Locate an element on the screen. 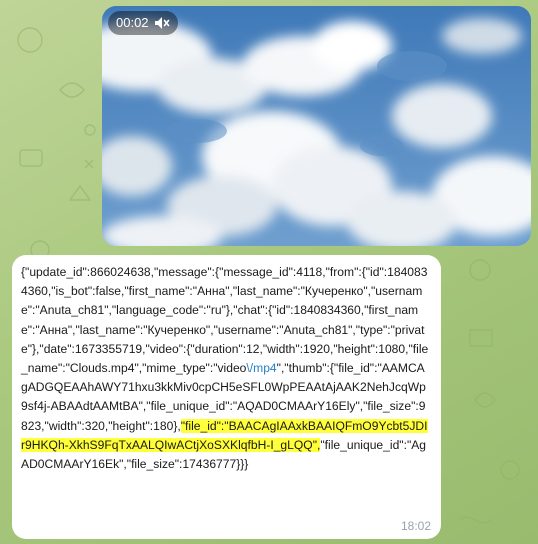  speaker-muted-icon is located at coordinates (162, 23).